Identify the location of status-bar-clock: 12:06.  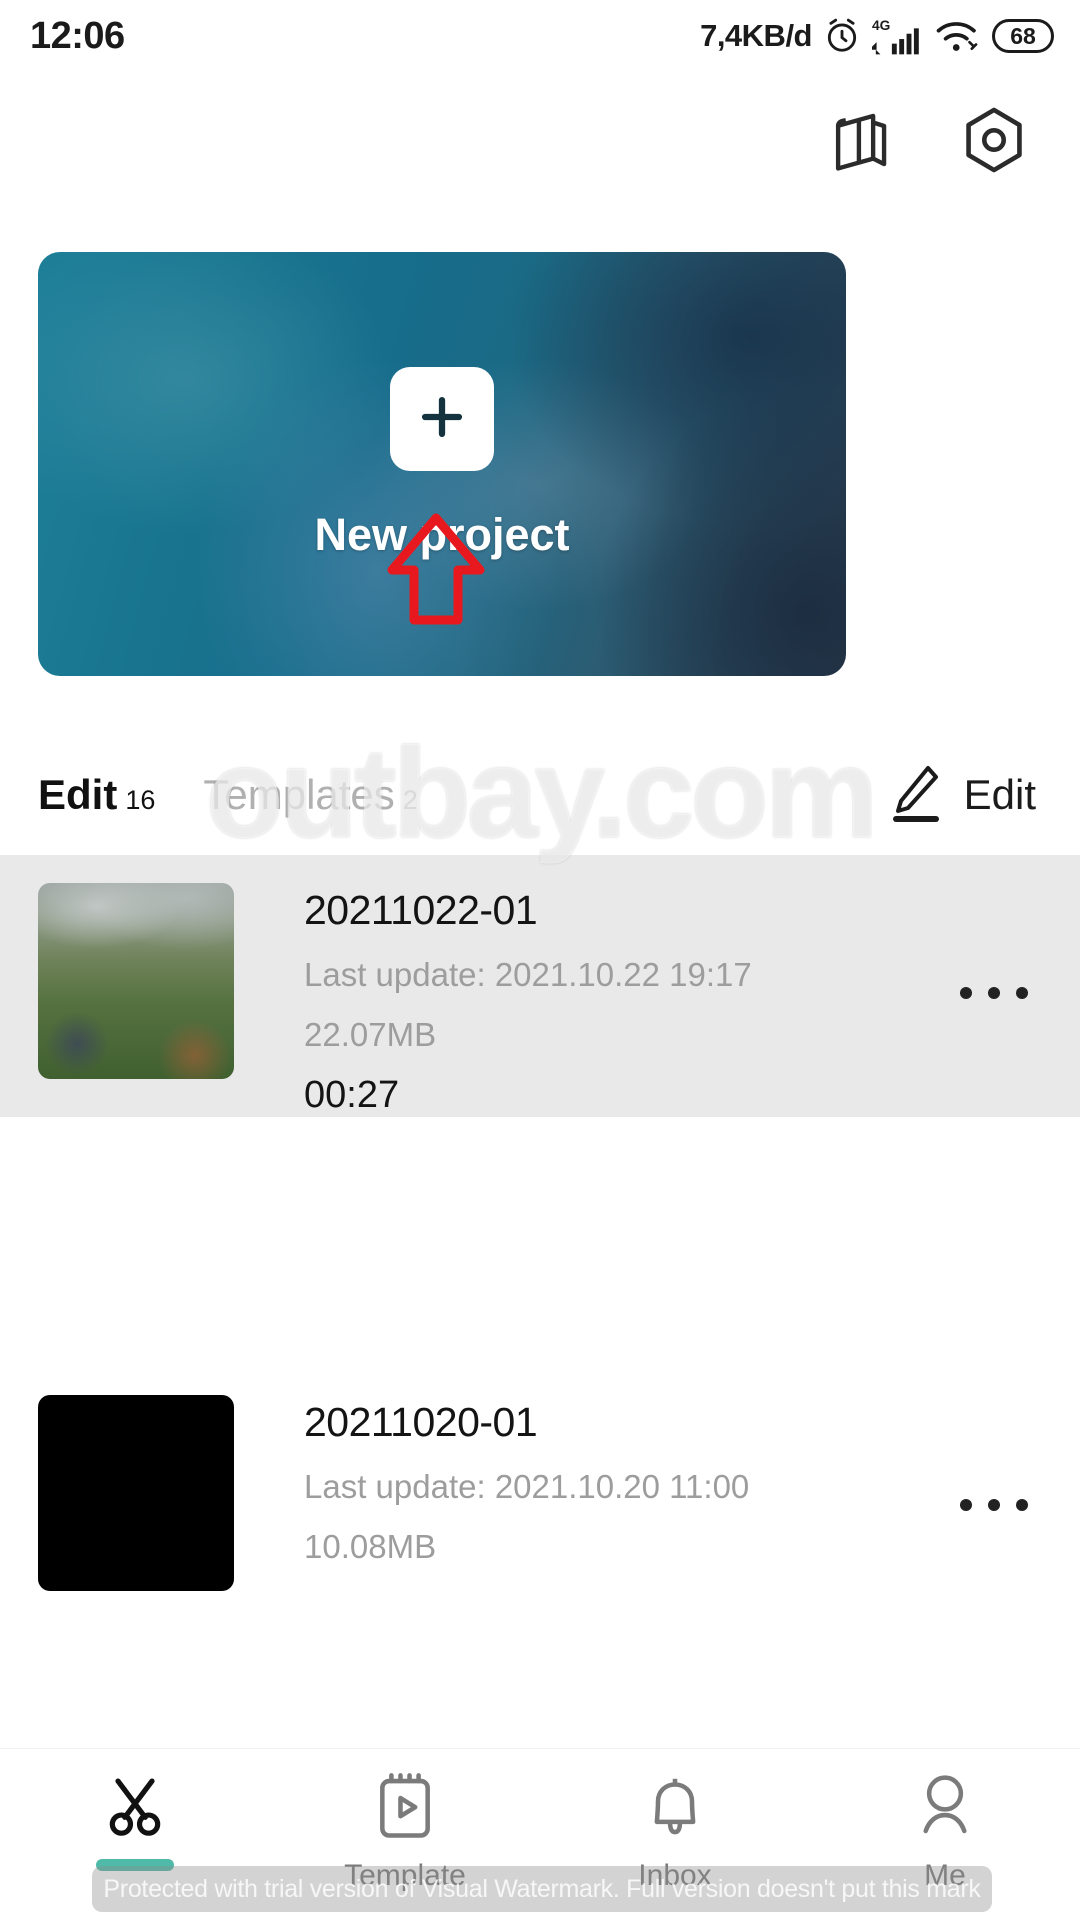
(77, 35).